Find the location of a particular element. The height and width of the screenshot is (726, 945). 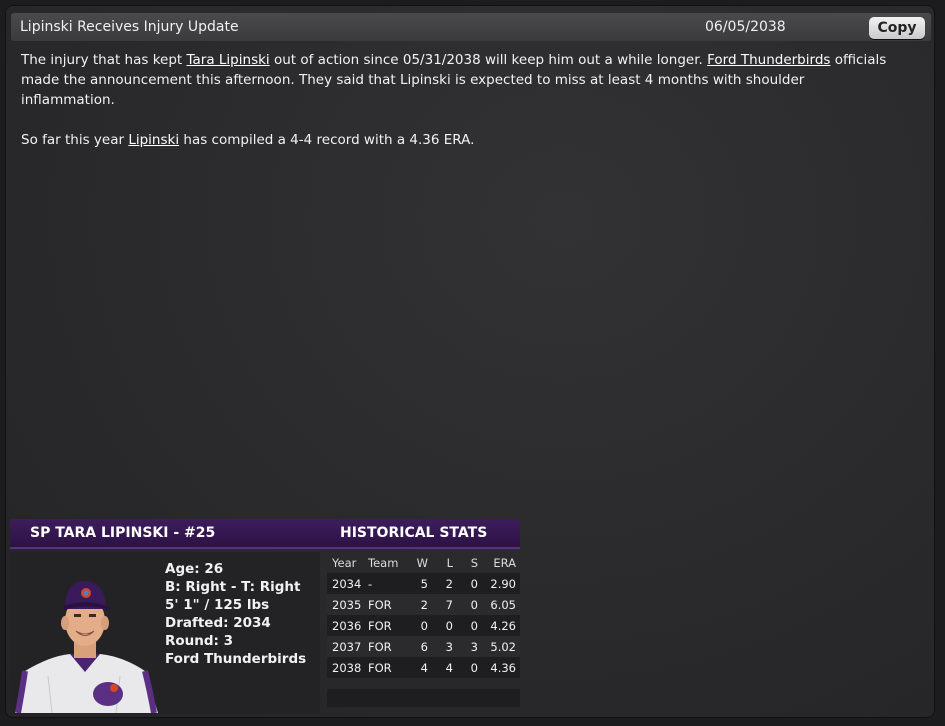

table-row: 2035 FOR 2 7 0 6.05 is located at coordinates (423, 604).